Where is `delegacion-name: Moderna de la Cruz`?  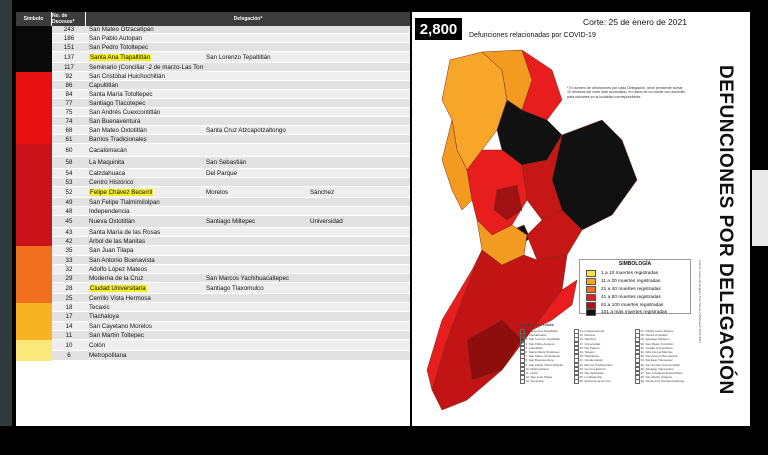 delegacion-name: Moderna de la Cruz is located at coordinates (144, 278).